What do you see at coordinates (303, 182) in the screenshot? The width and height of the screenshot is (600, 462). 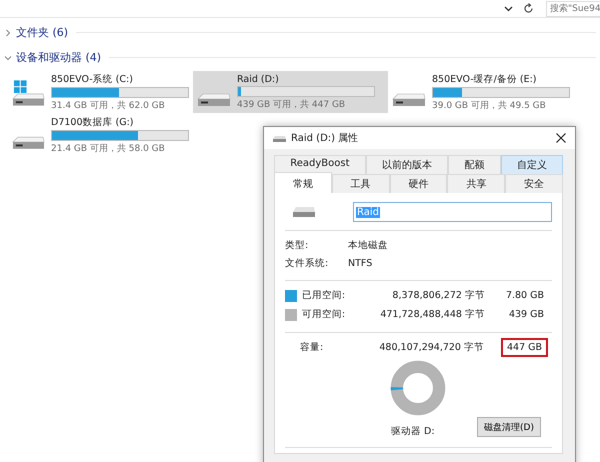 I see `tab: 常规` at bounding box center [303, 182].